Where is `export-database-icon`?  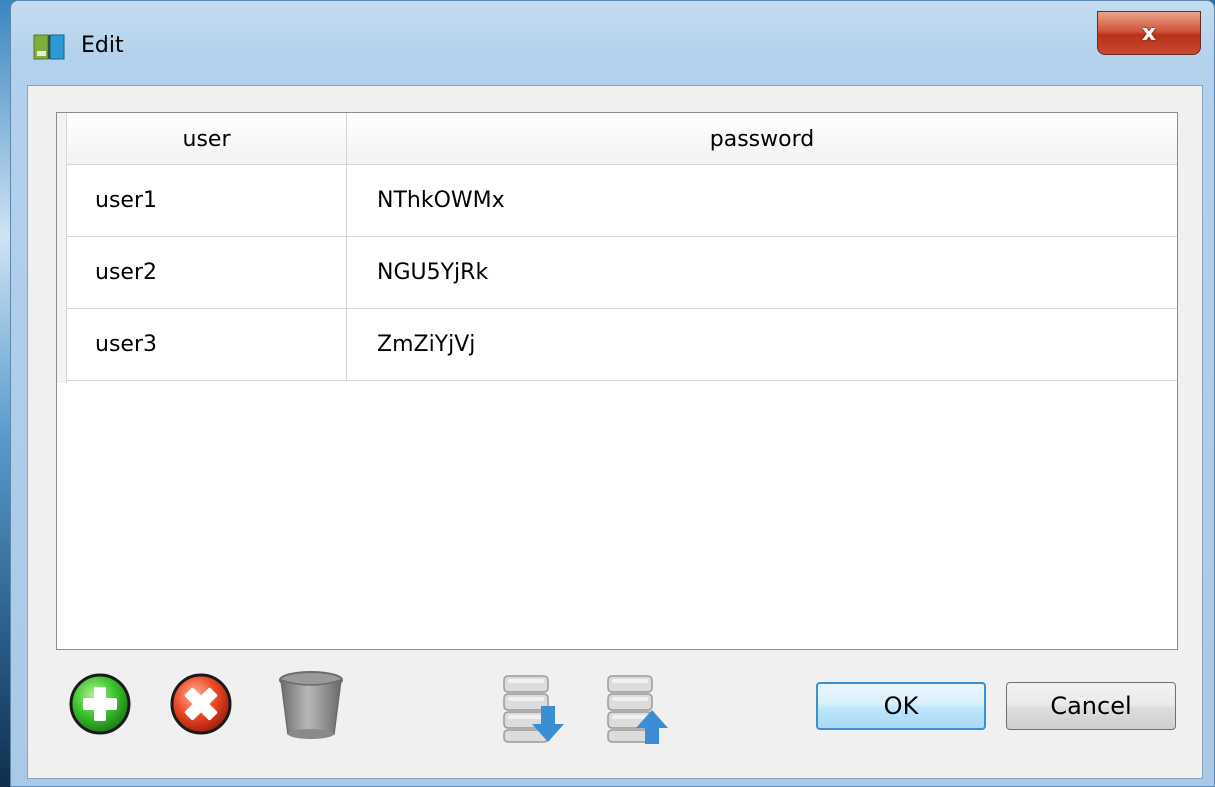
export-database-icon is located at coordinates (640, 709).